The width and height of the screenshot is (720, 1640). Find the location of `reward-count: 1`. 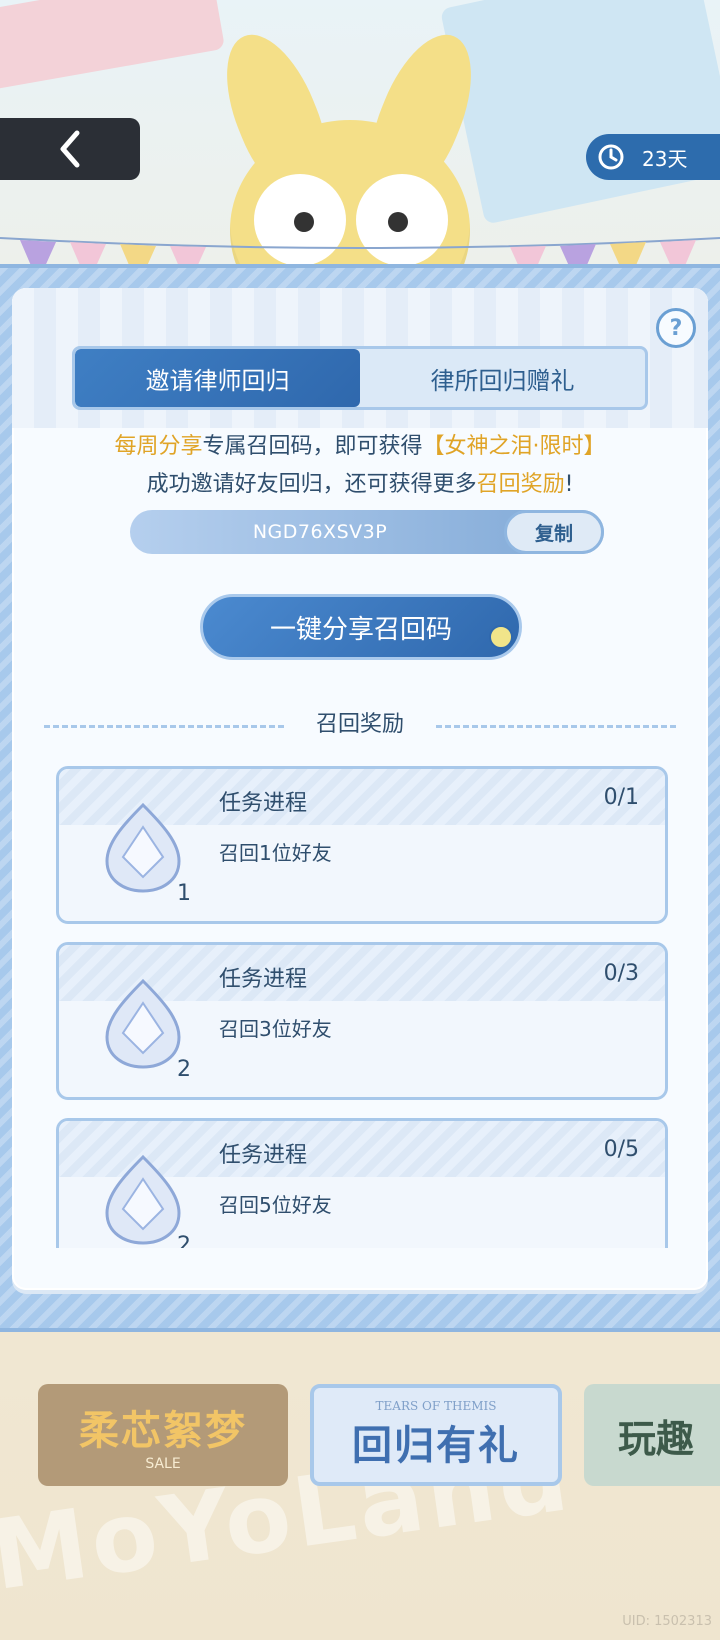

reward-count: 1 is located at coordinates (184, 893).